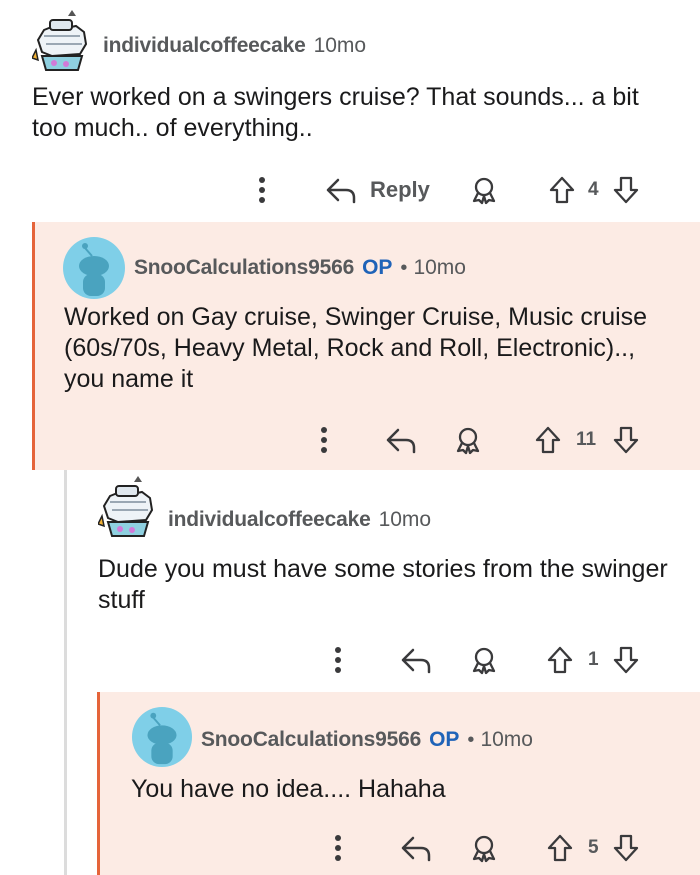 The width and height of the screenshot is (700, 875). I want to click on comment-actions: 11, so click(366, 440).